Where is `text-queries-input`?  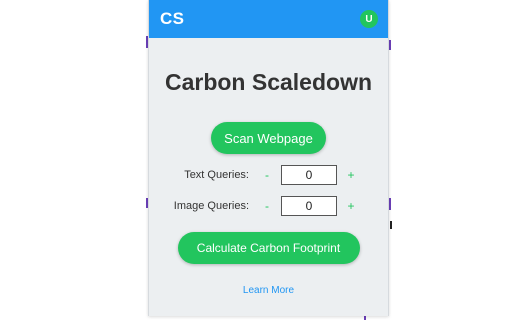 text-queries-input is located at coordinates (309, 175).